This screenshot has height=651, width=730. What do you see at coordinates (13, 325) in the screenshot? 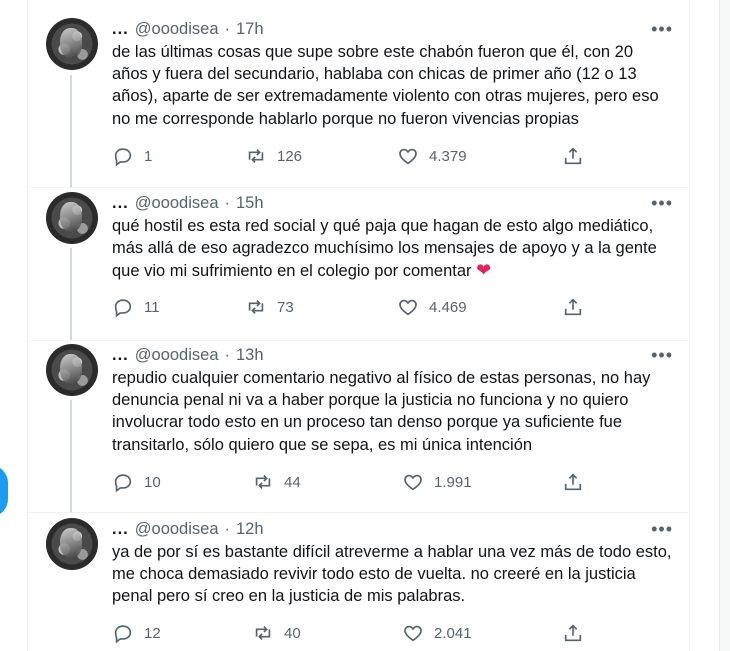
I see `left-gutter` at bounding box center [13, 325].